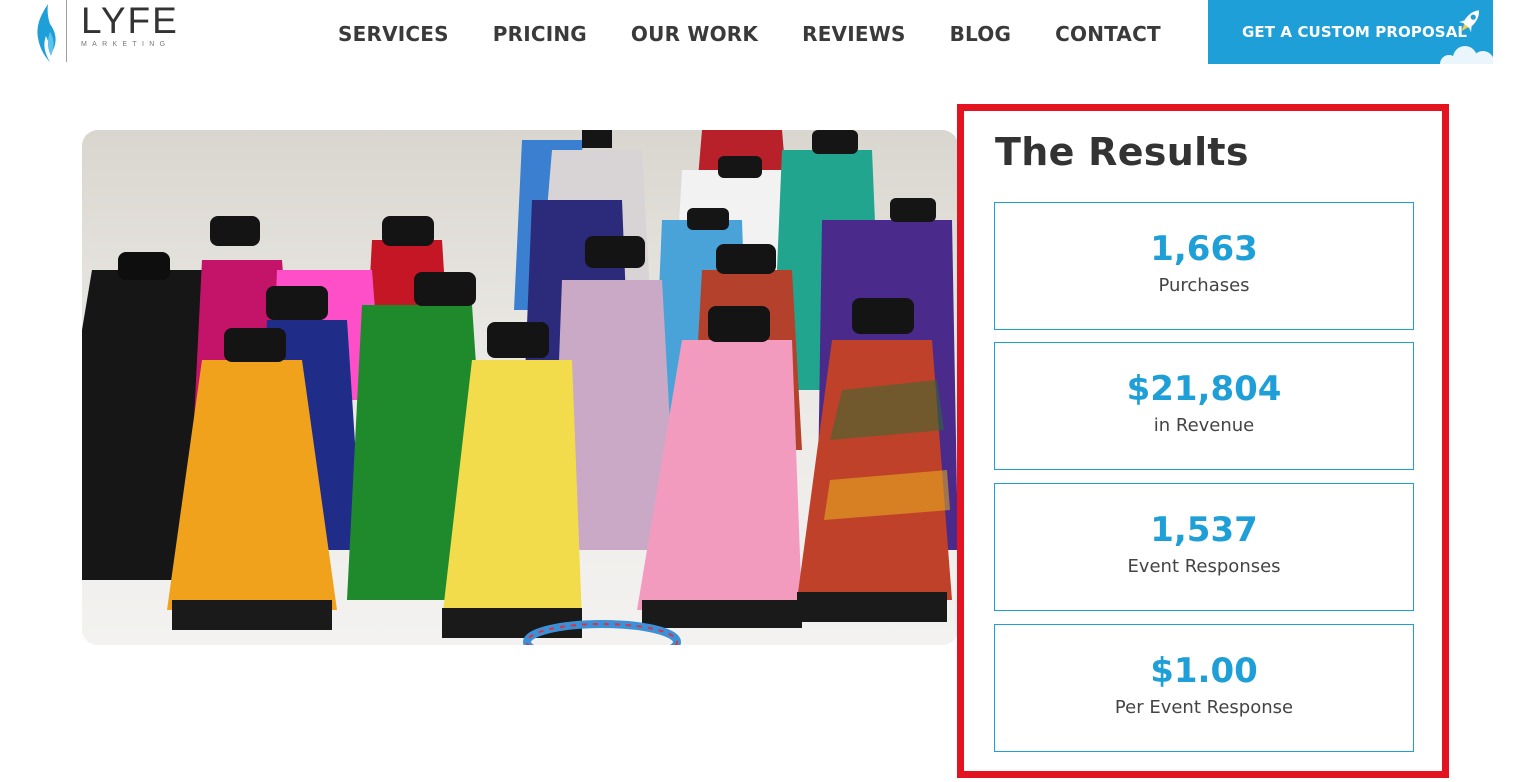  Describe the element at coordinates (694, 34) in the screenshot. I see `nav-item-our-work: OUR WORK` at that location.